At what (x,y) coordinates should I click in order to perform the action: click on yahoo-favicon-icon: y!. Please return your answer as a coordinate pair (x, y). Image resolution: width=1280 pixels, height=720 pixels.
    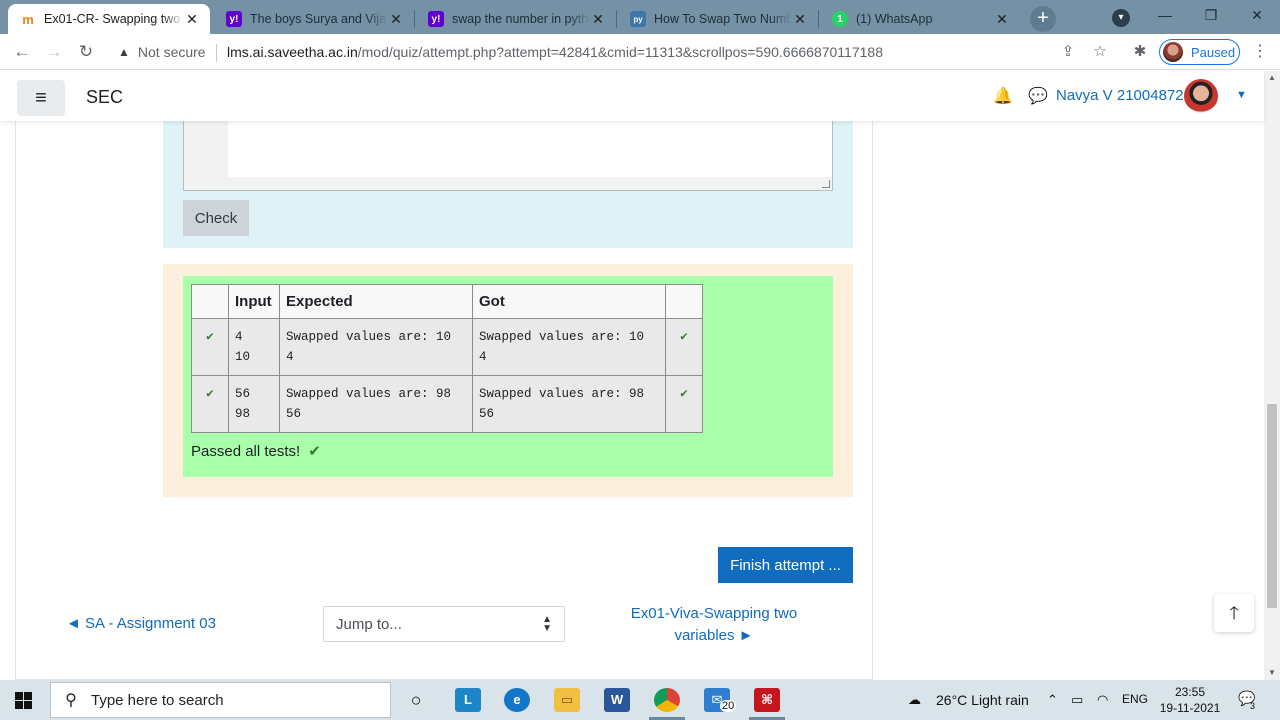
    Looking at the image, I should click on (234, 19).